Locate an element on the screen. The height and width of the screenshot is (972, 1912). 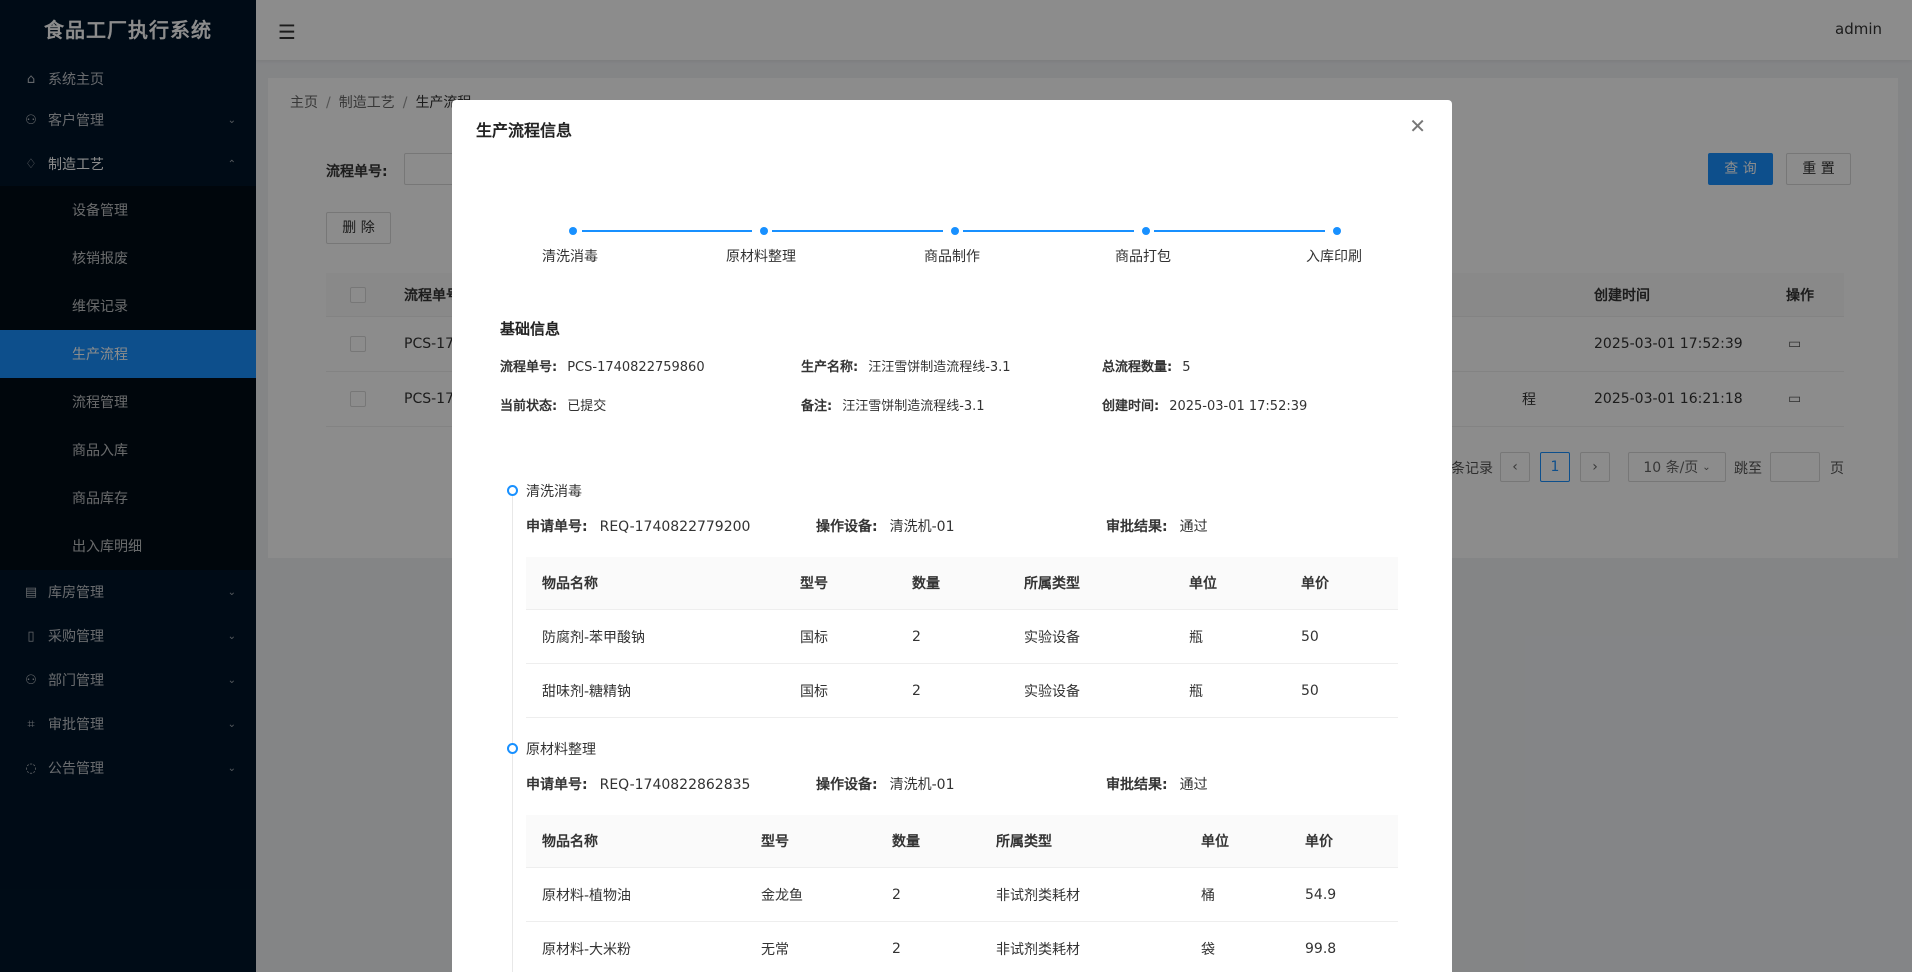
step-label: 清洗消毒 is located at coordinates (570, 257).